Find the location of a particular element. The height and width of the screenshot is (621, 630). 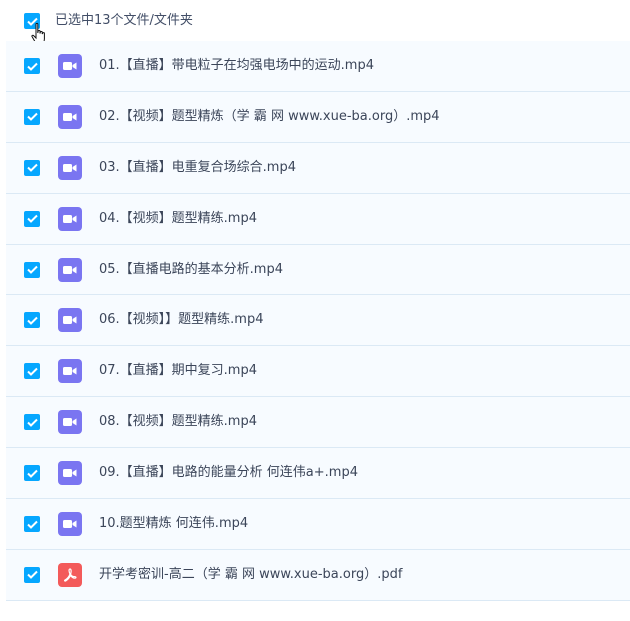

file-row: 09.【直播】电路的能量分析 何连伟a+.mp4 is located at coordinates (318, 474).